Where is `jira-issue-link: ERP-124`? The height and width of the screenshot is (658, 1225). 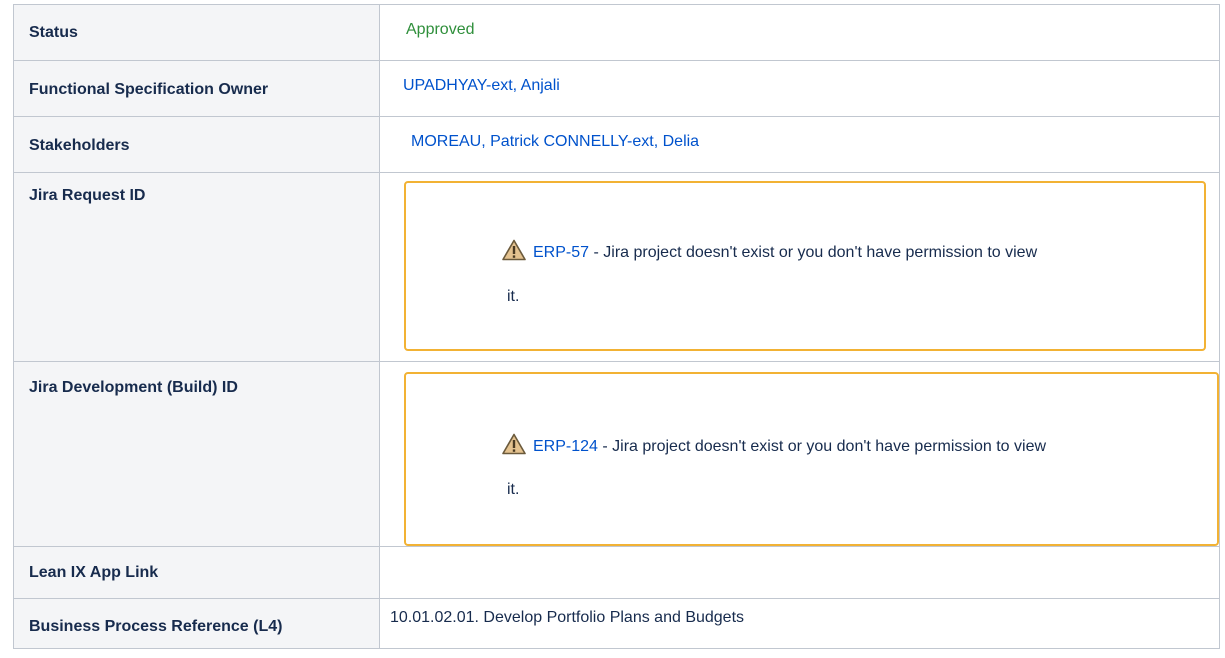 jira-issue-link: ERP-124 is located at coordinates (565, 446).